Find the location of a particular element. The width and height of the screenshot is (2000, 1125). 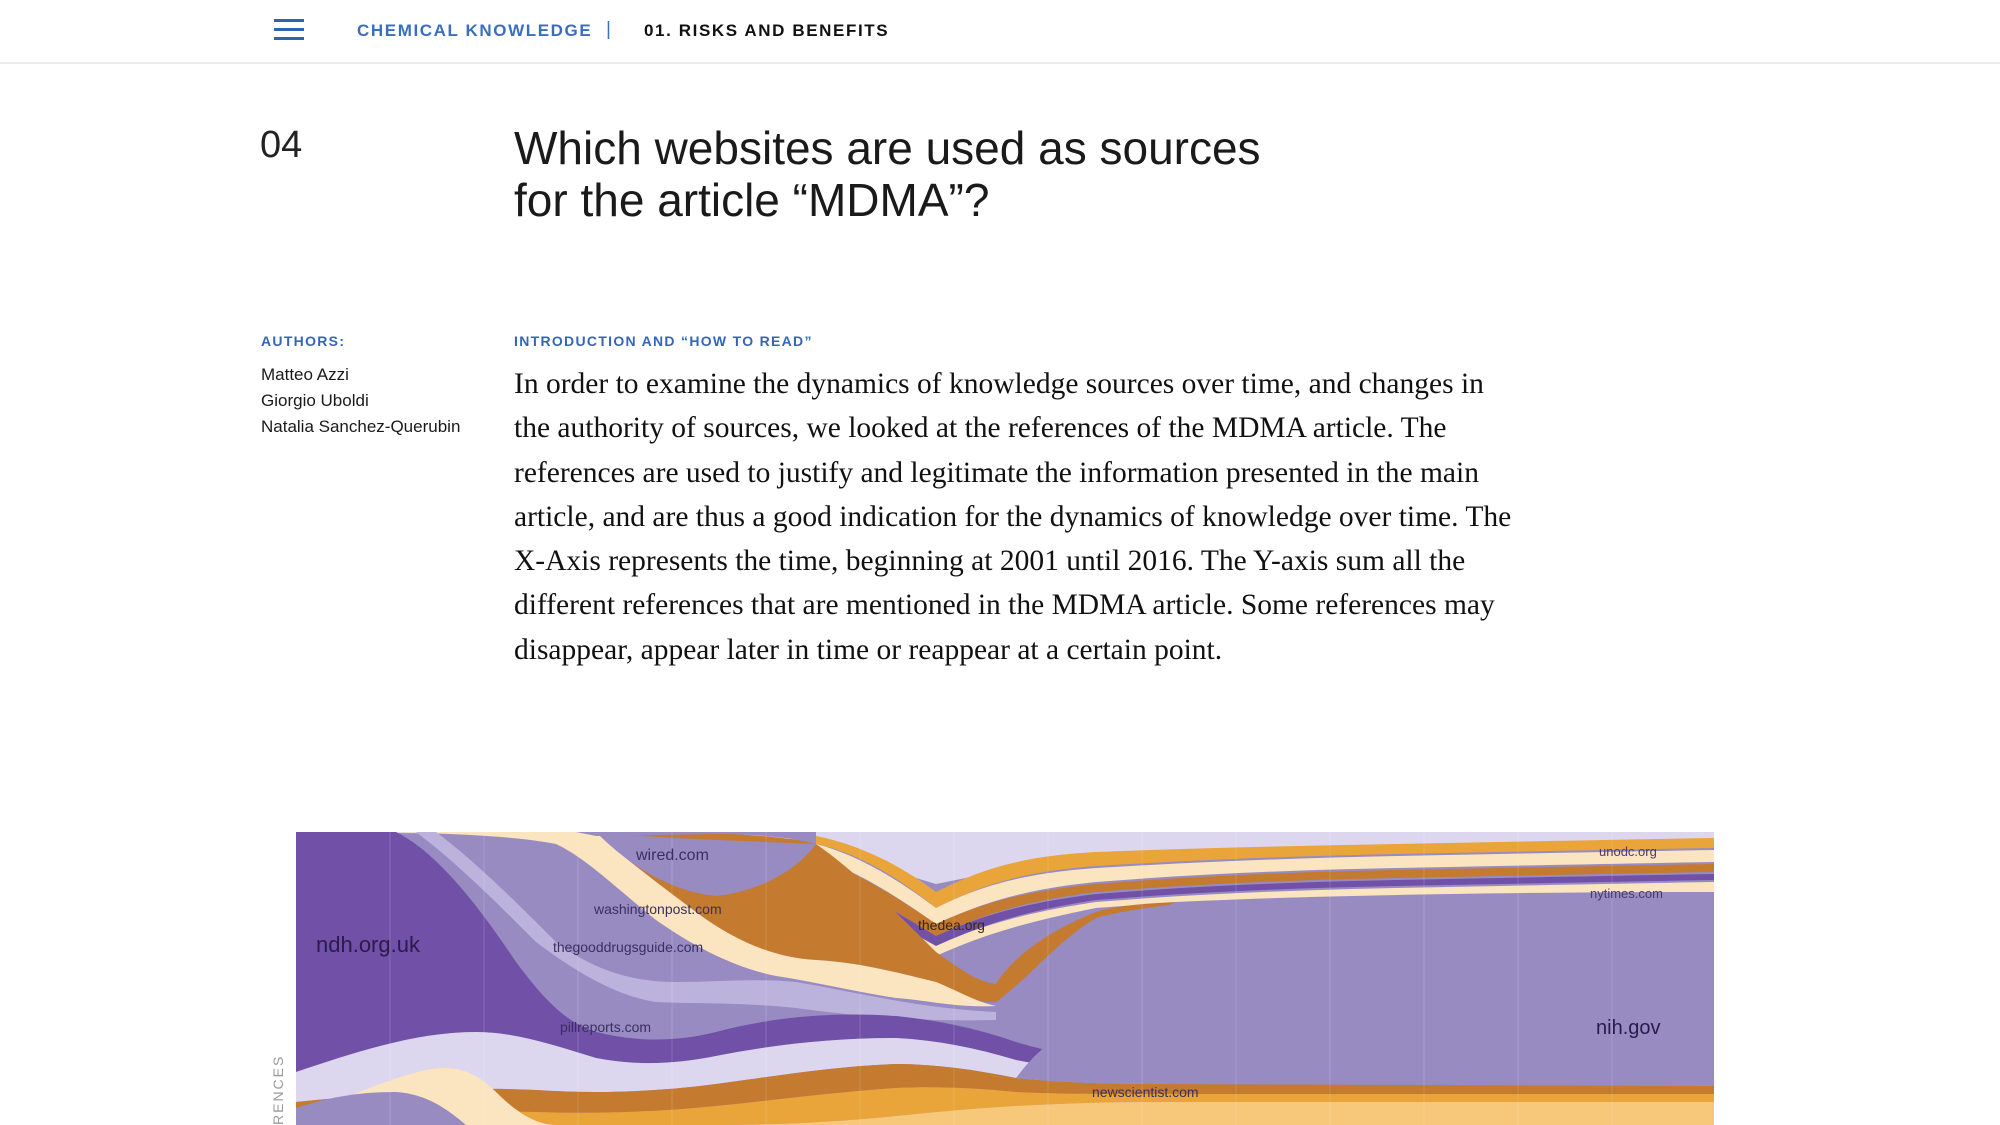

label-pillreports-com: pillreports.com is located at coordinates (605, 1027).